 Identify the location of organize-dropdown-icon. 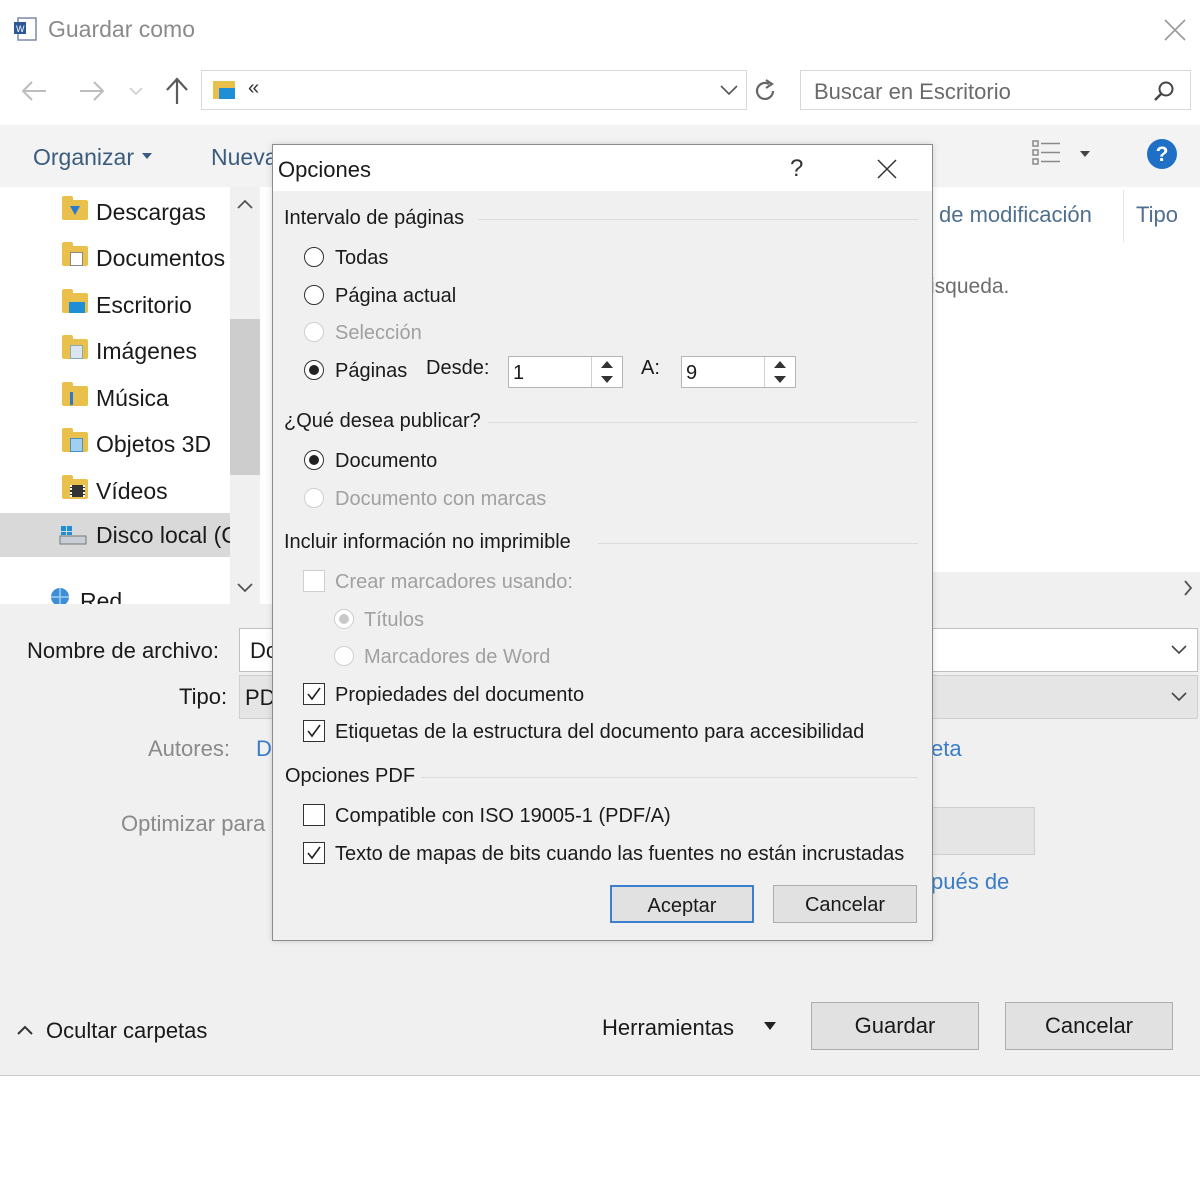
(147, 156).